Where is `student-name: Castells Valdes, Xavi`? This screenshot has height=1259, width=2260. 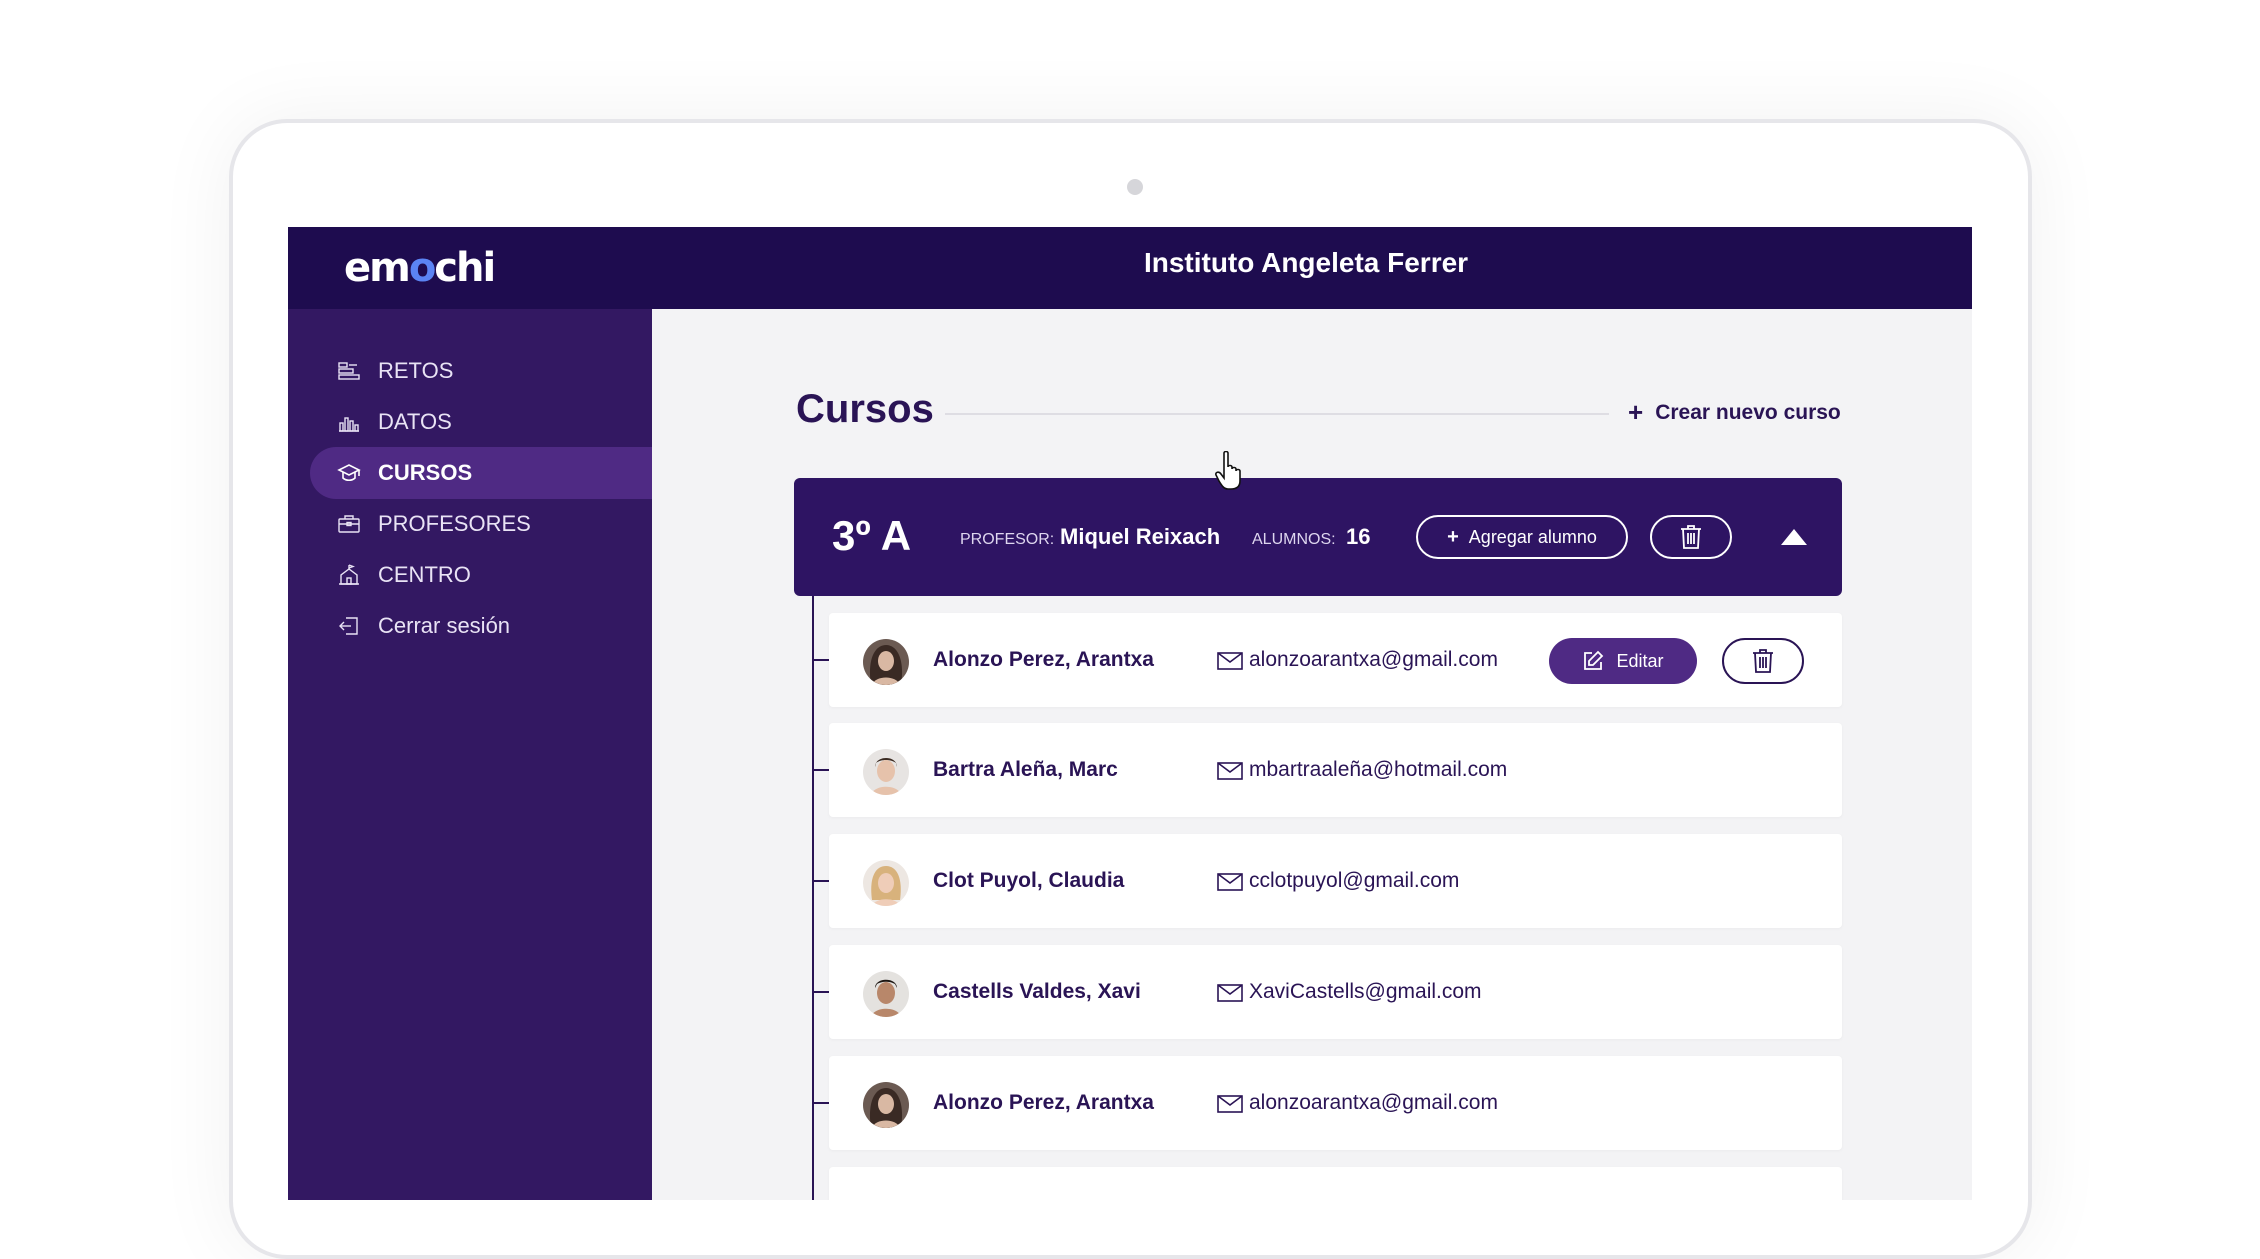
student-name: Castells Valdes, Xavi is located at coordinates (1037, 991).